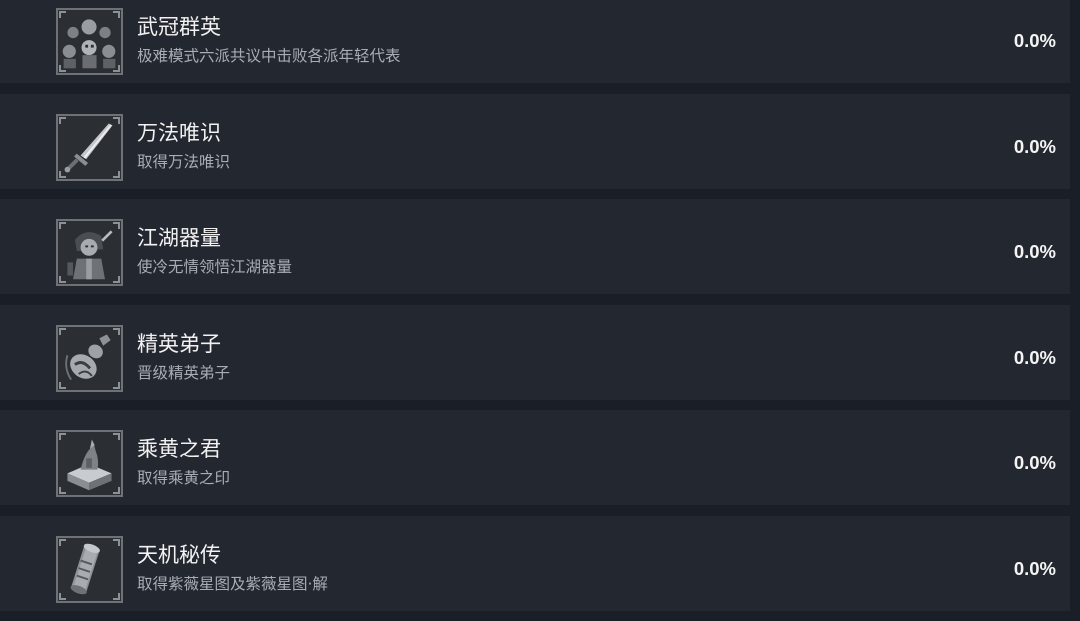 The height and width of the screenshot is (621, 1080). What do you see at coordinates (89, 41) in the screenshot?
I see `group-portrait-icon` at bounding box center [89, 41].